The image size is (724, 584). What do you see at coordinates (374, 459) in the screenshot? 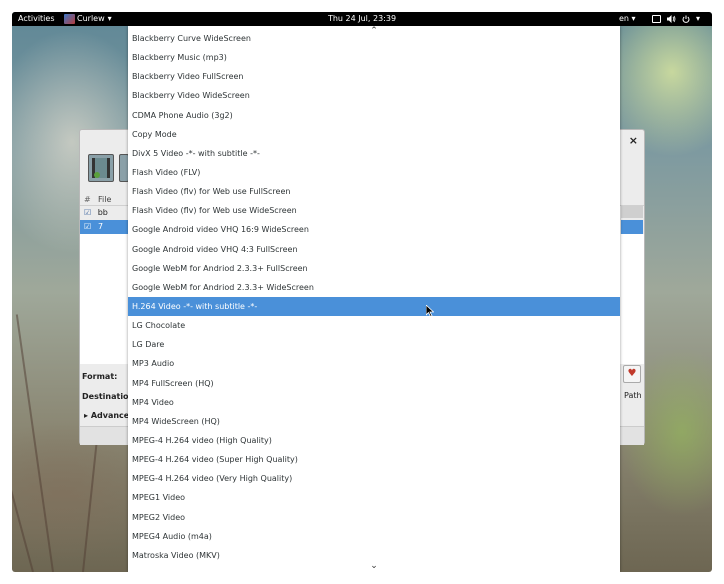
I see `menu-item: MPEG-4 H.264 video (Super High Quality)` at bounding box center [374, 459].